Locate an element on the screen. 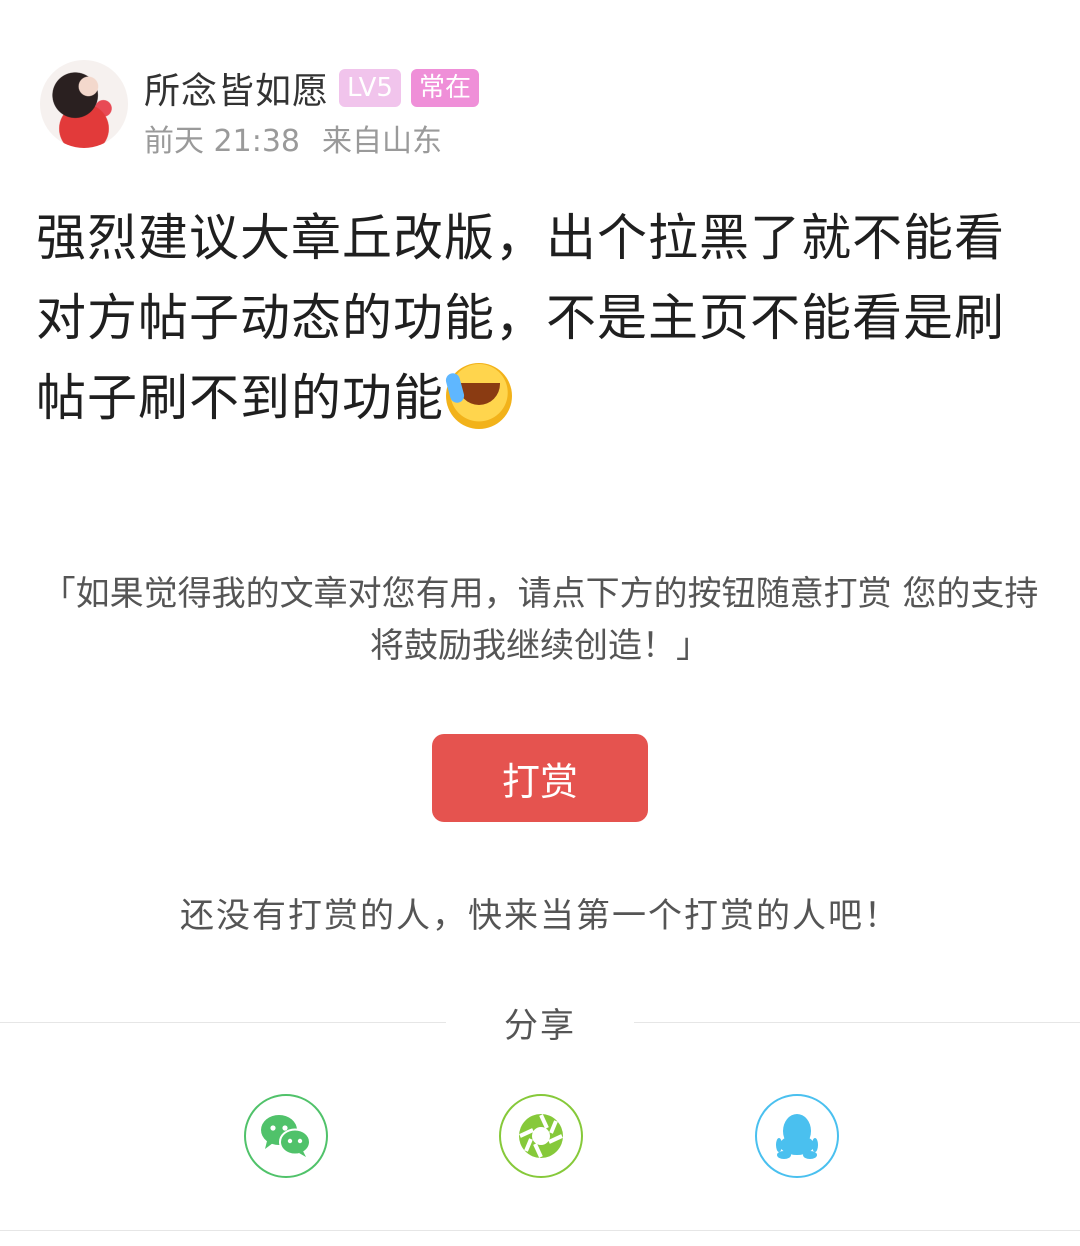 The image size is (1080, 1246). author-line: 所念皆如愿 LV5 常在 is located at coordinates (311, 88).